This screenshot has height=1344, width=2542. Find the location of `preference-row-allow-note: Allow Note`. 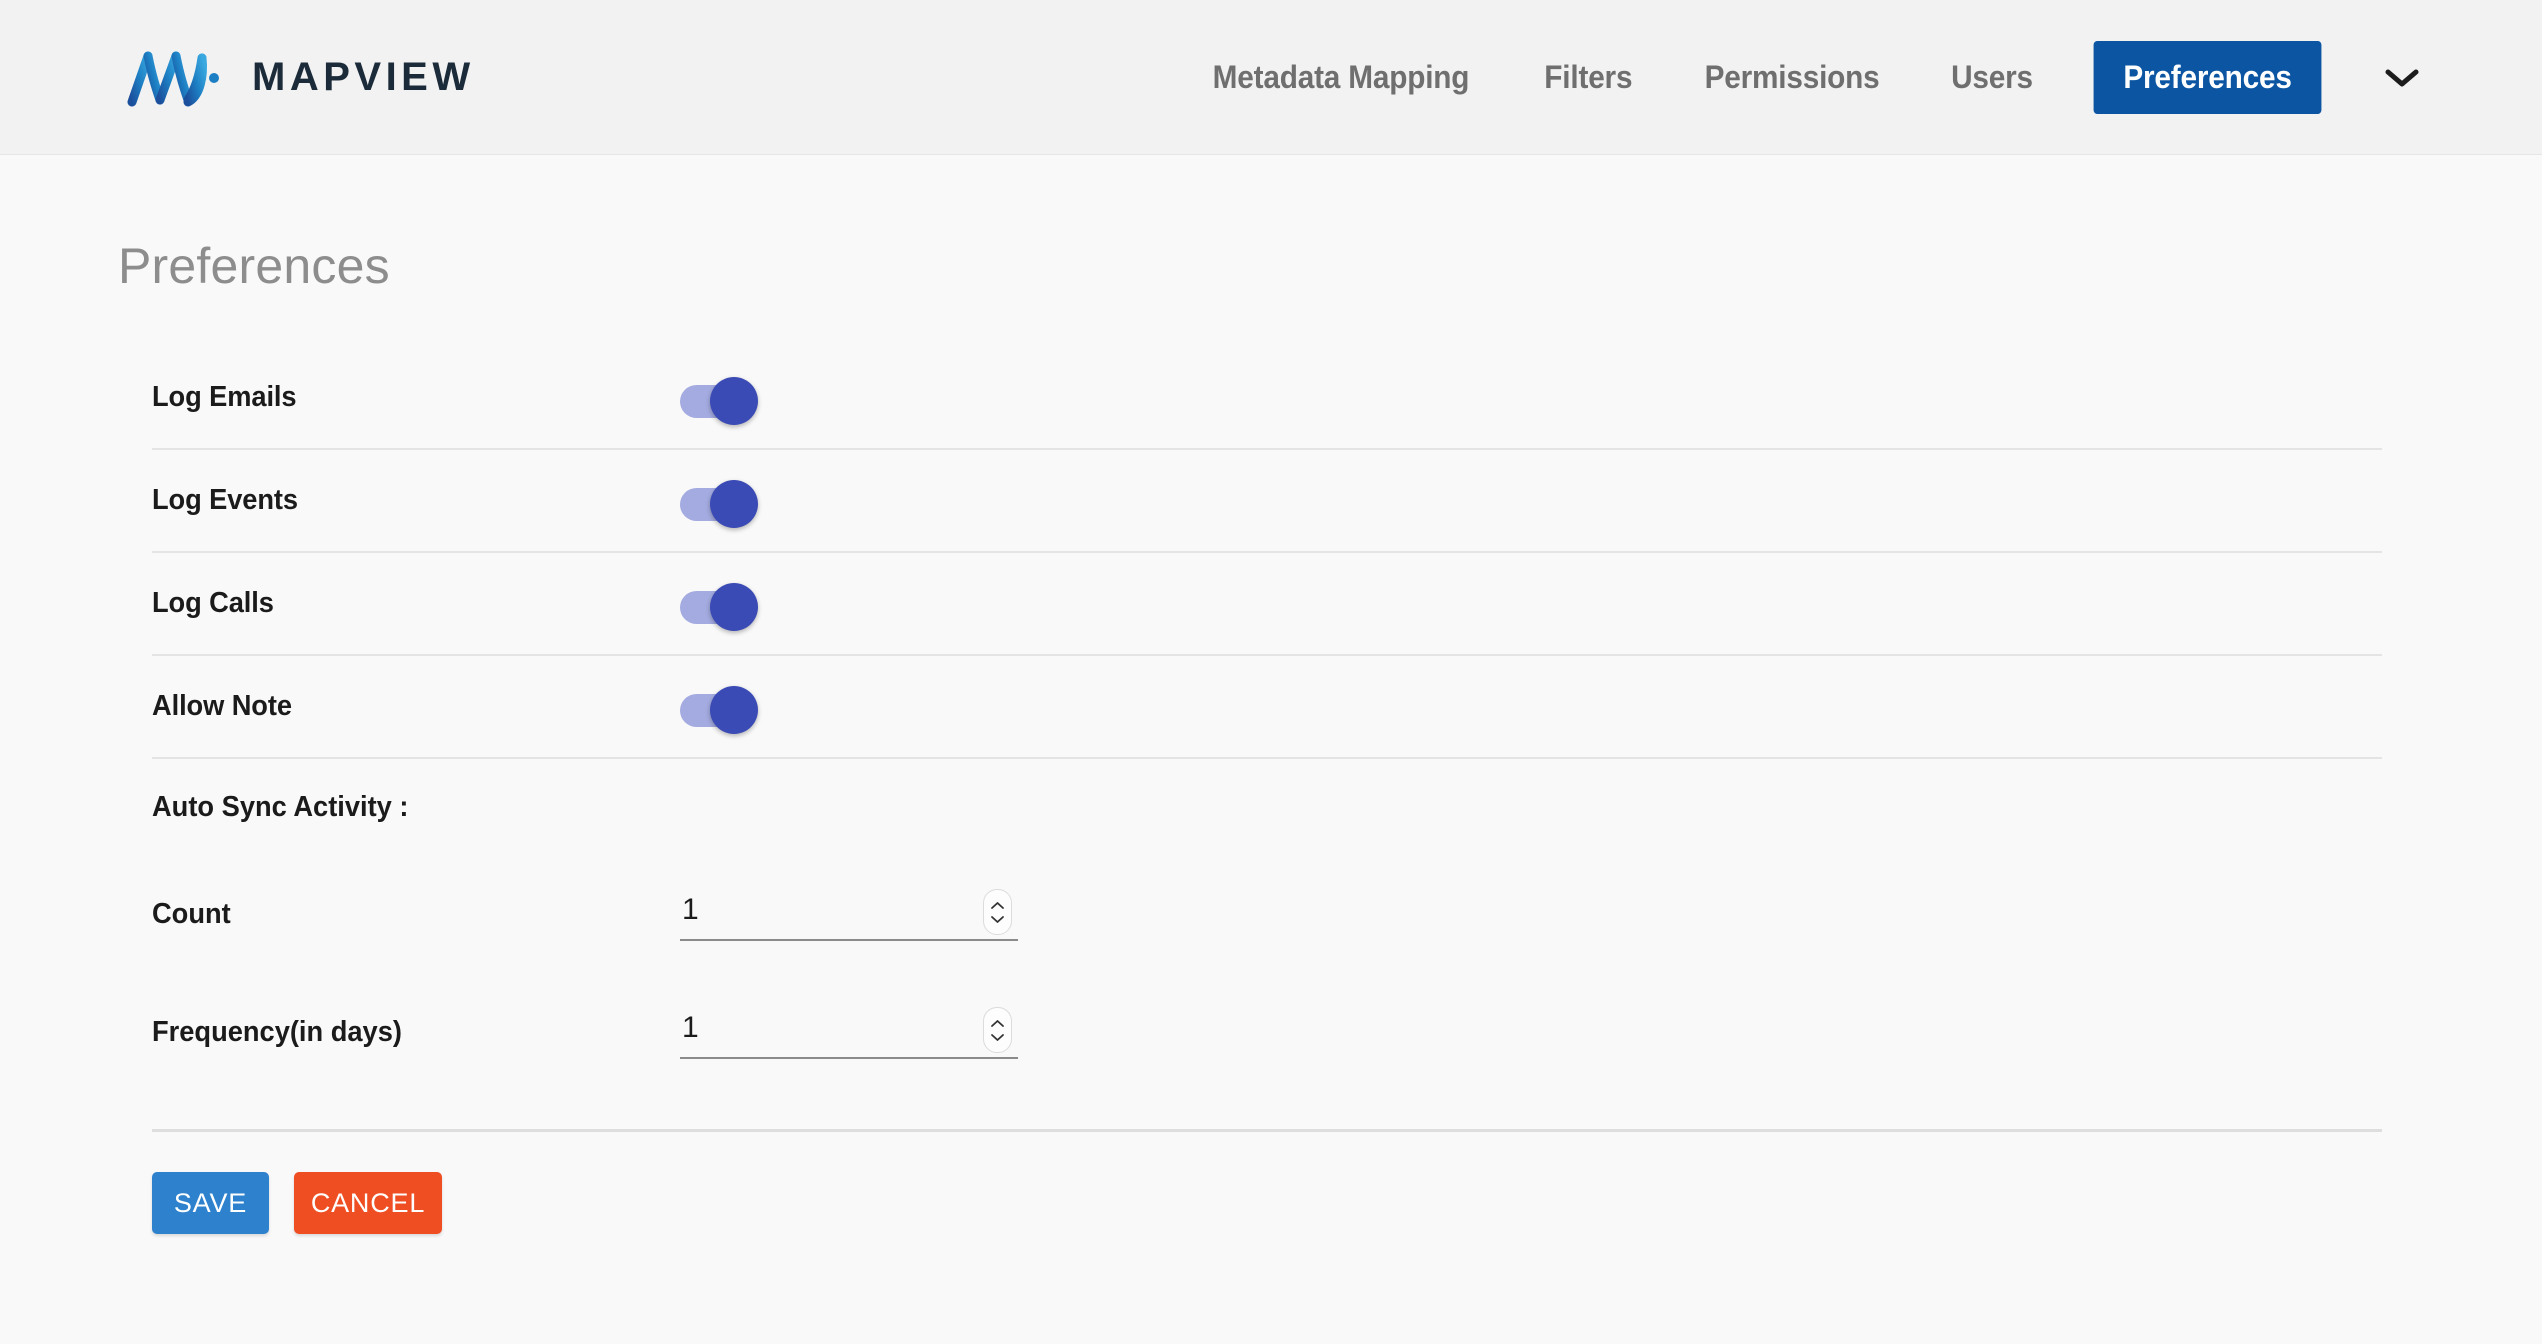

preference-row-allow-note: Allow Note is located at coordinates (1267, 707).